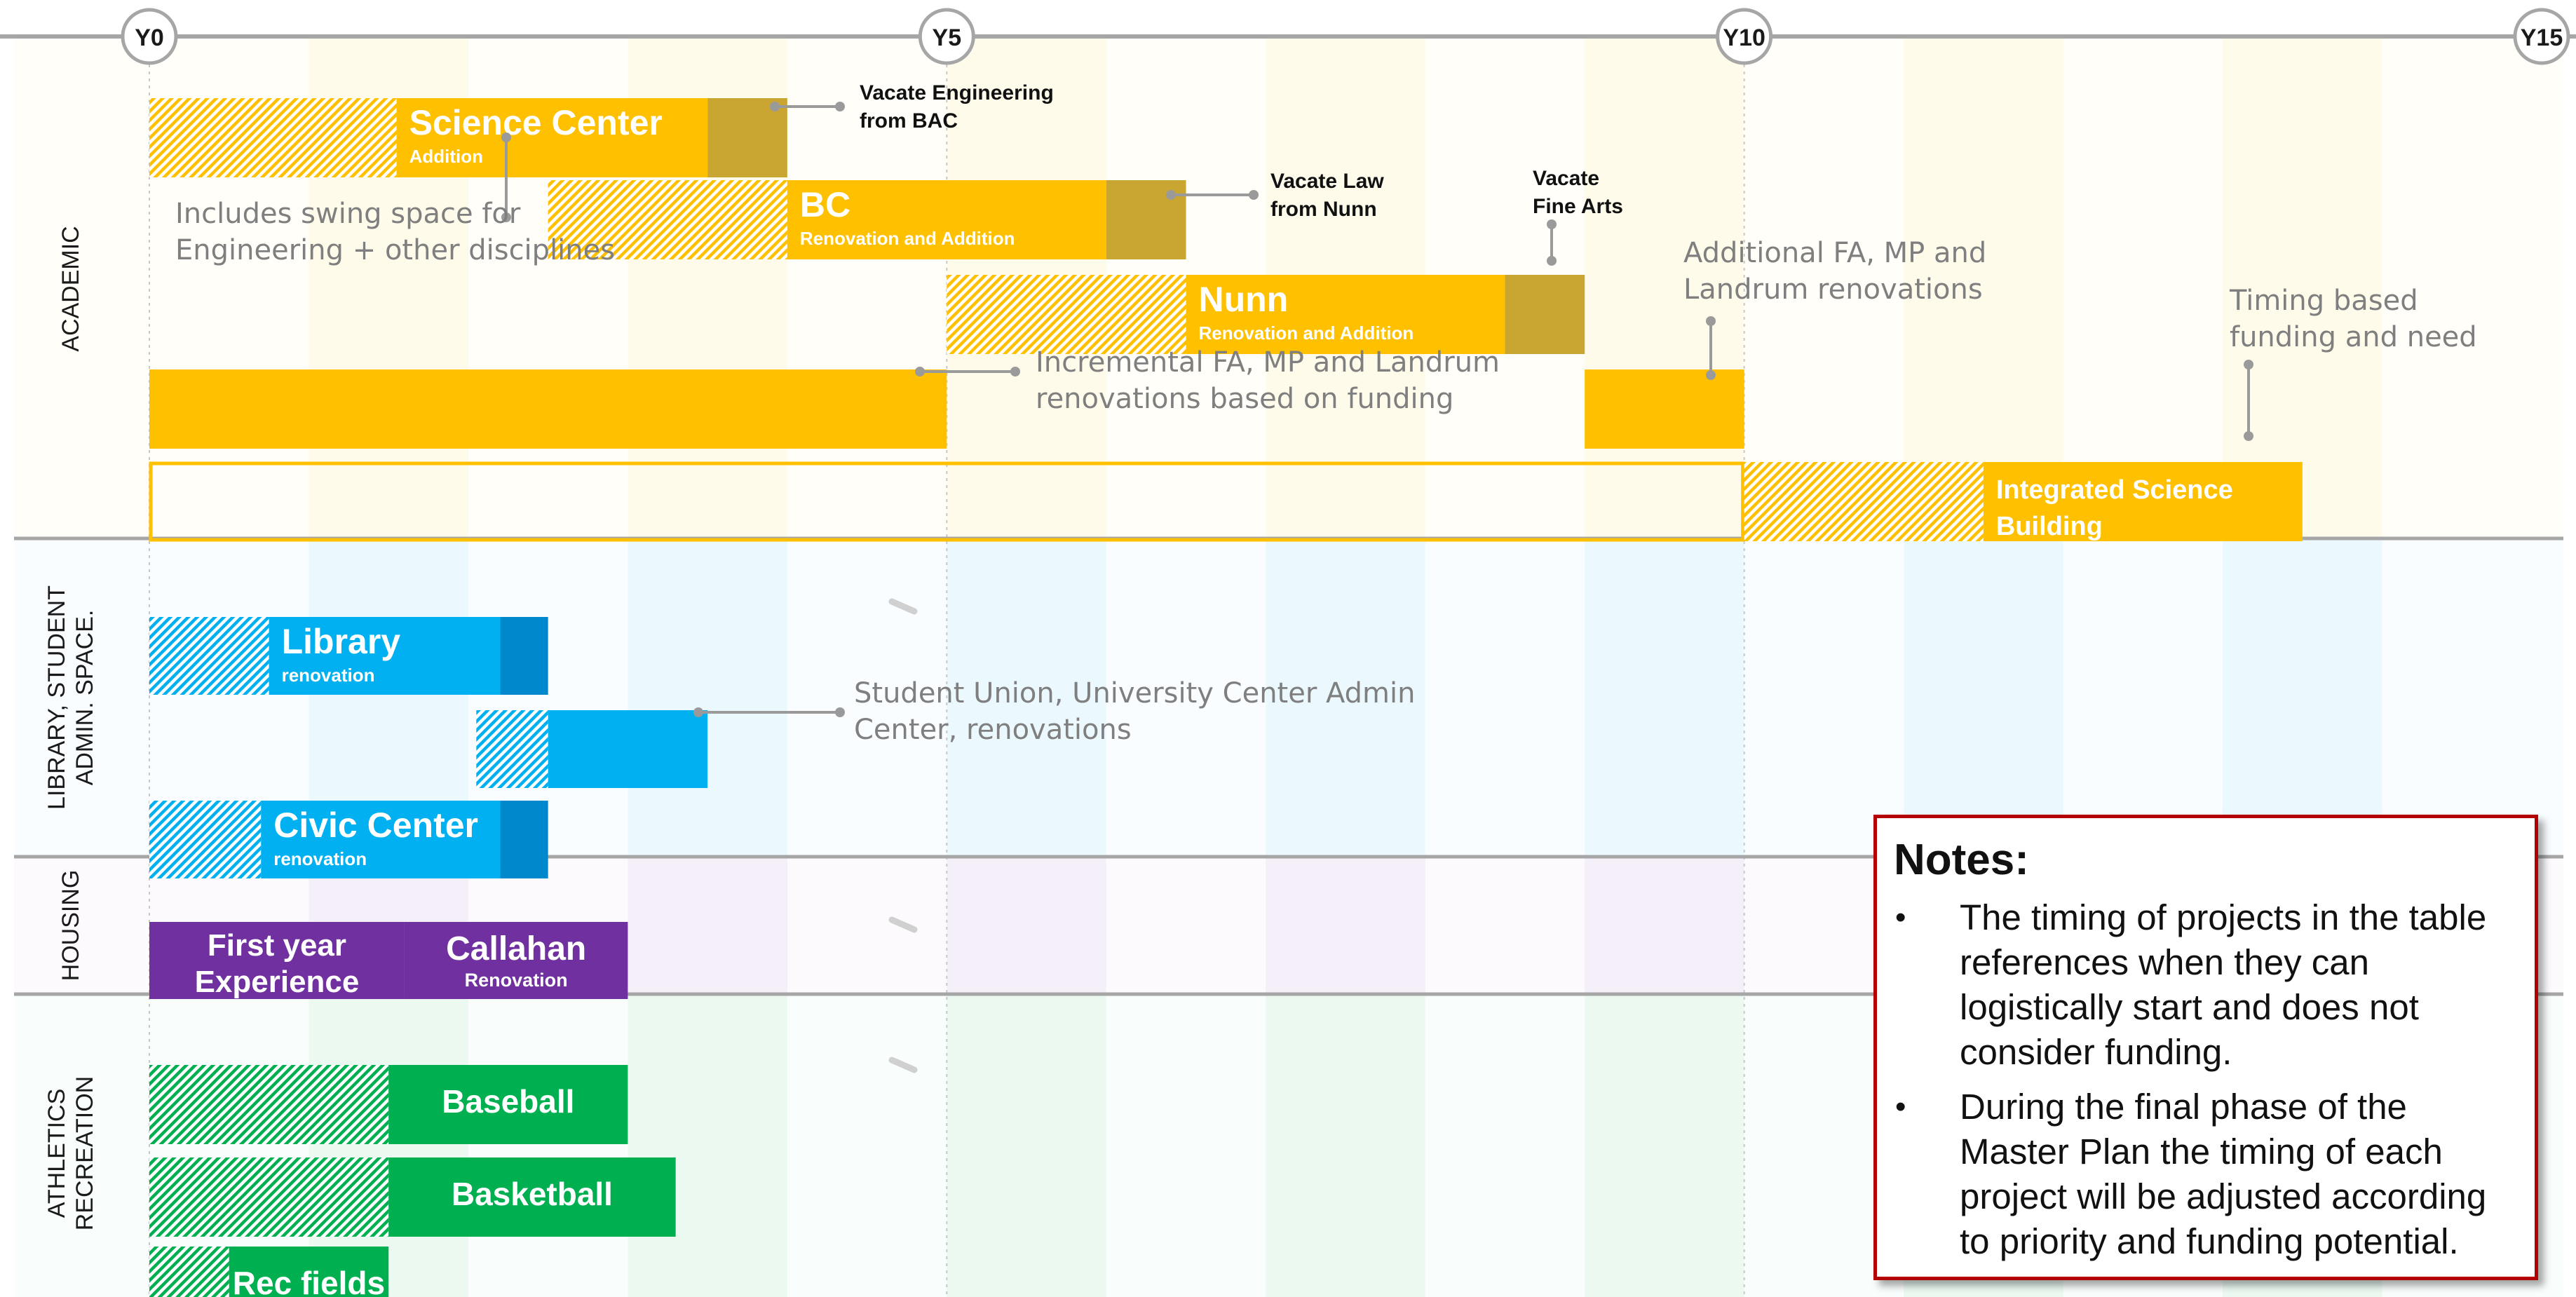 This screenshot has width=2576, height=1297. Describe the element at coordinates (1961, 860) in the screenshot. I see `notes-title: Notes:` at that location.